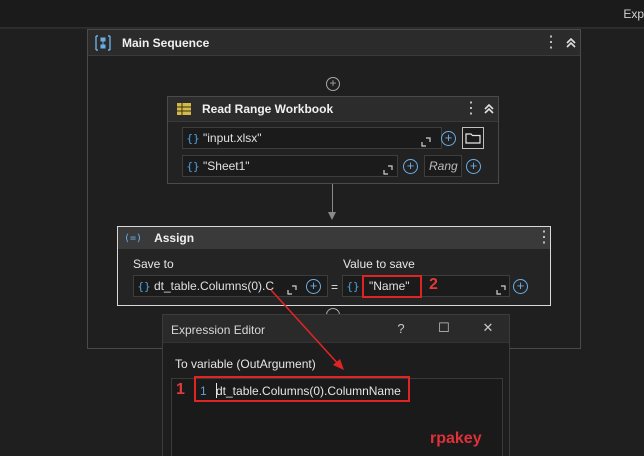 The image size is (644, 456). Describe the element at coordinates (166, 42) in the screenshot. I see `main-sequence-title: Main Sequence` at that location.